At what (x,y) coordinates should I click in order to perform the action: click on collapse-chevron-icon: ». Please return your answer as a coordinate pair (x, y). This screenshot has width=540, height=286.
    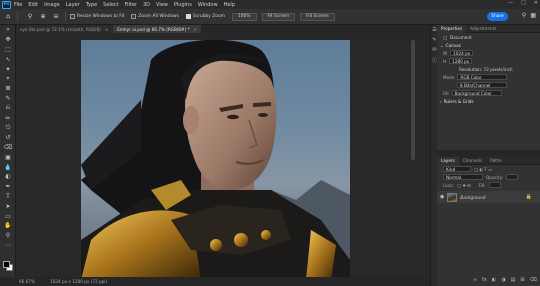
    Looking at the image, I should click on (8, 30).